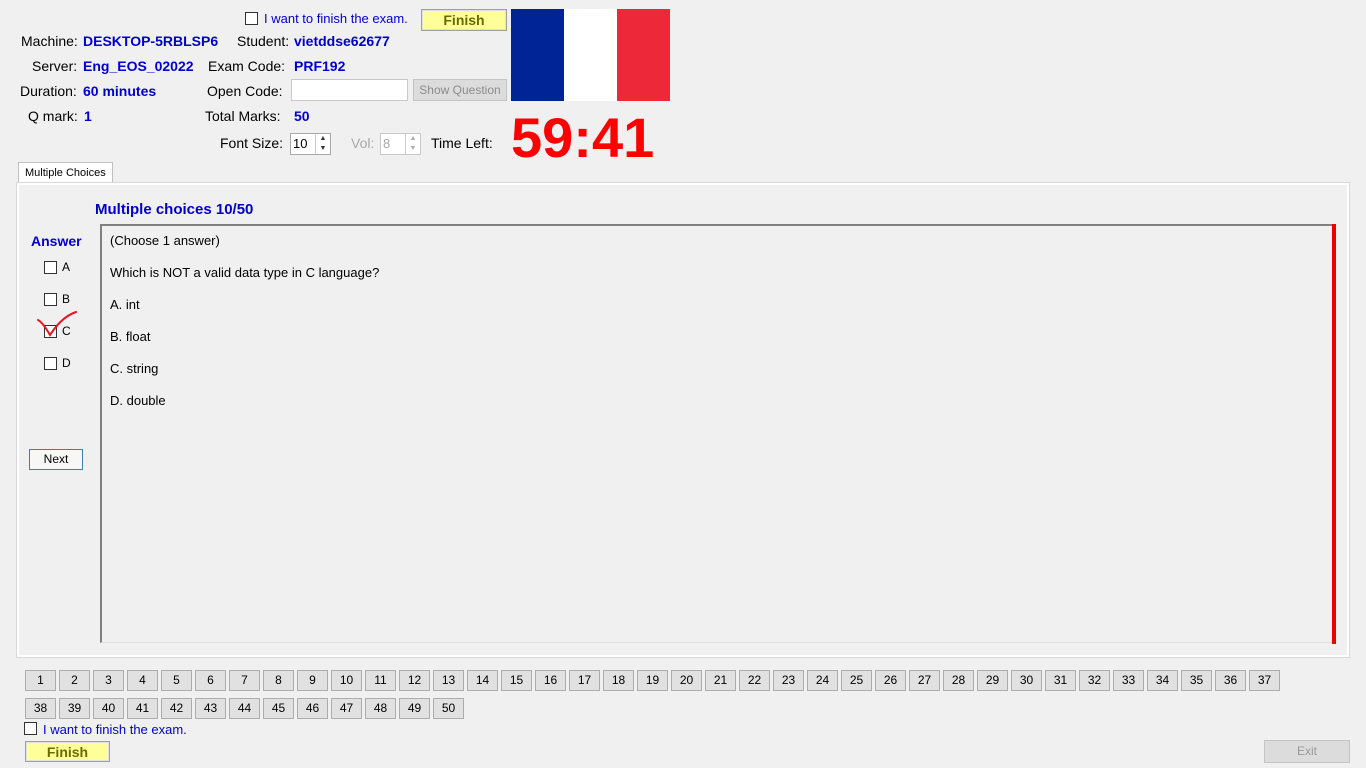  What do you see at coordinates (176, 680) in the screenshot?
I see `question-nav-button-5: 5` at bounding box center [176, 680].